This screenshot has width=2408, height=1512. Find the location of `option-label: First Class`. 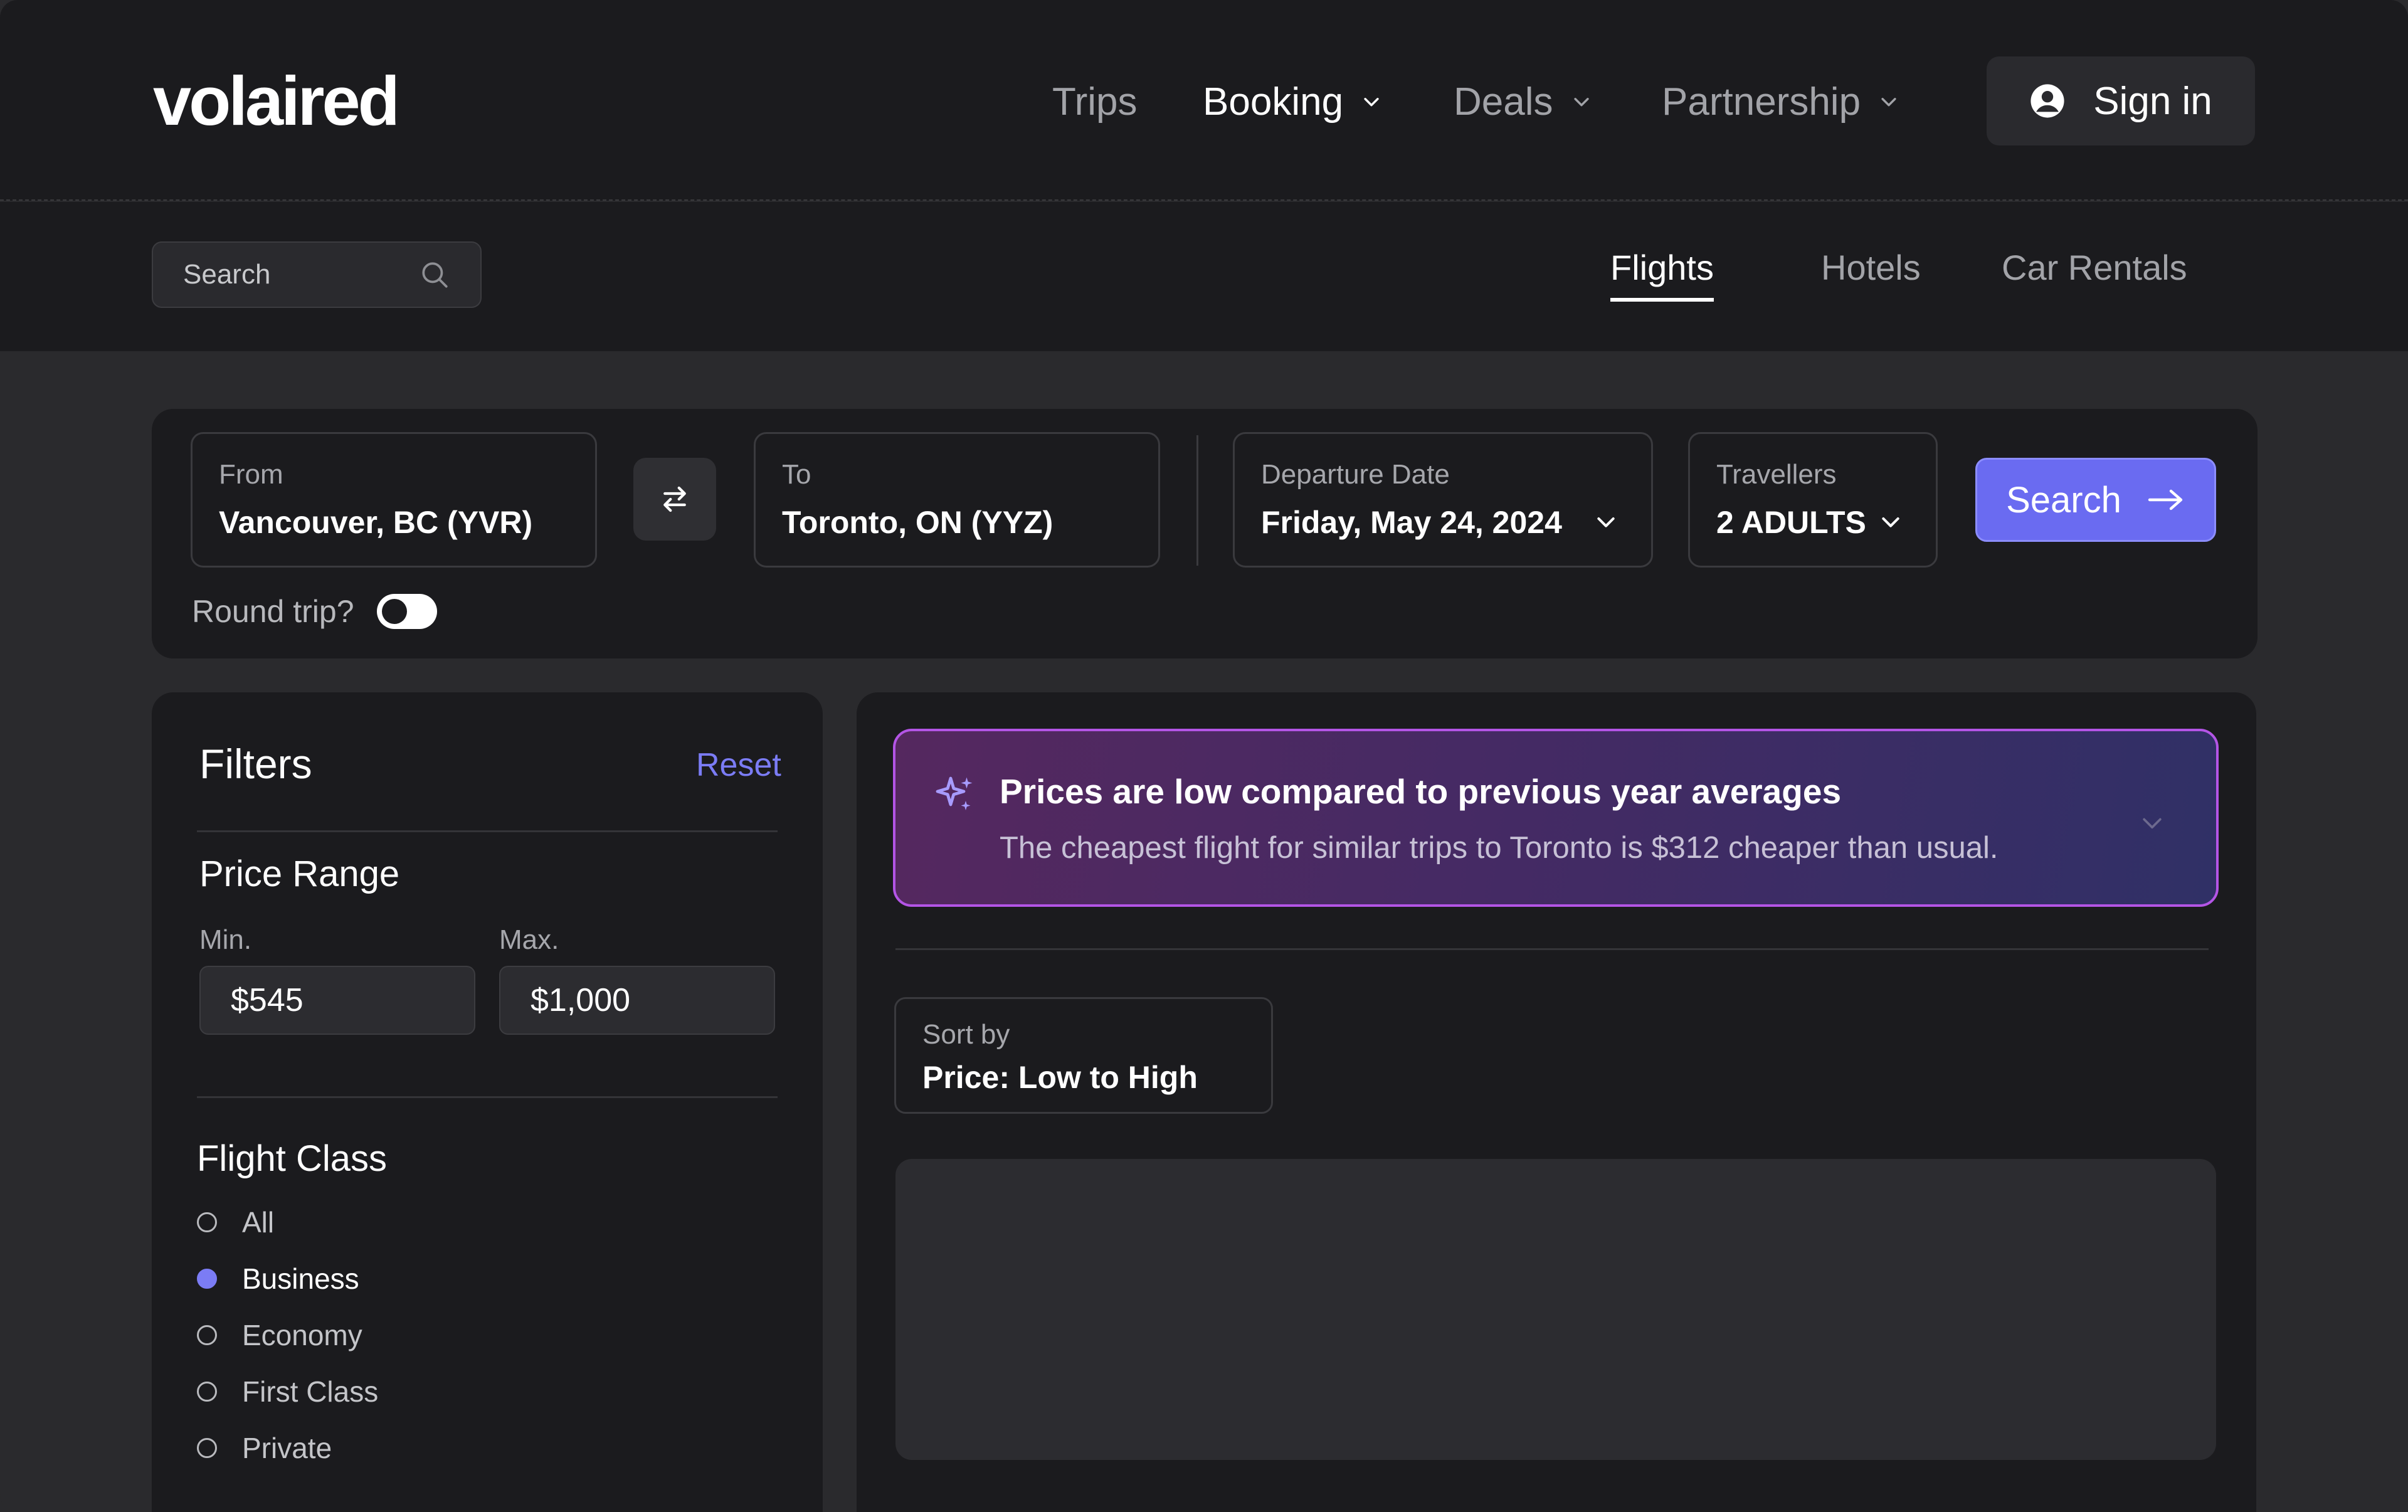

option-label: First Class is located at coordinates (310, 1391).